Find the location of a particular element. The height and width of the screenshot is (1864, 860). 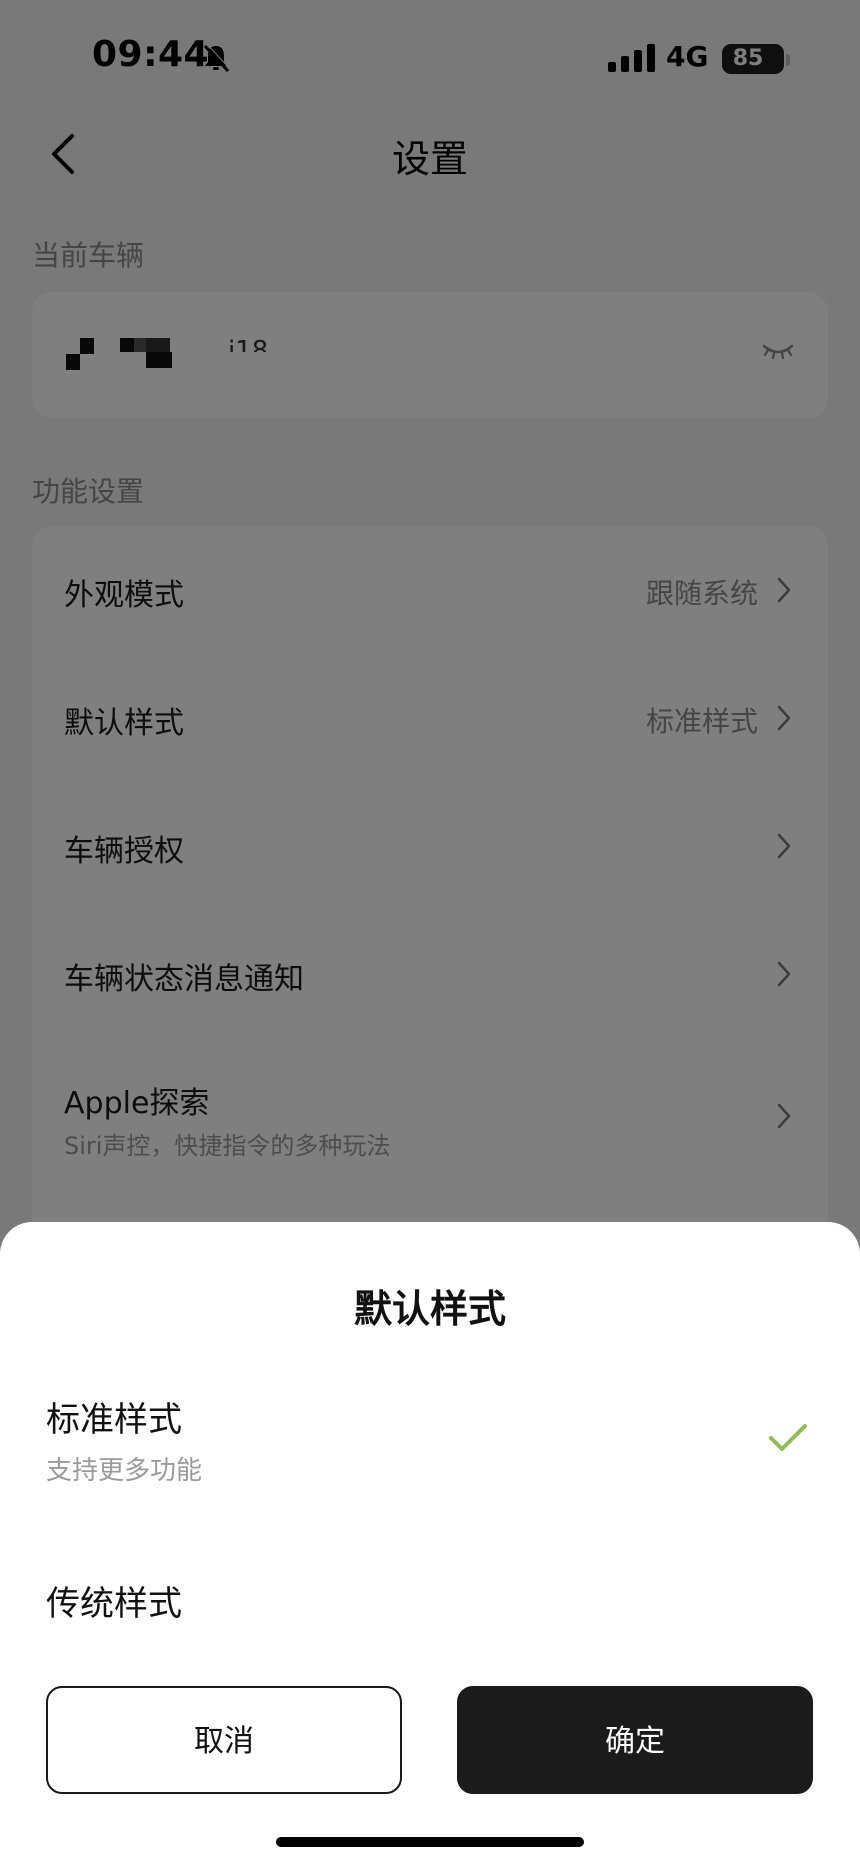

option-label: 标准样式 is located at coordinates (114, 1420).